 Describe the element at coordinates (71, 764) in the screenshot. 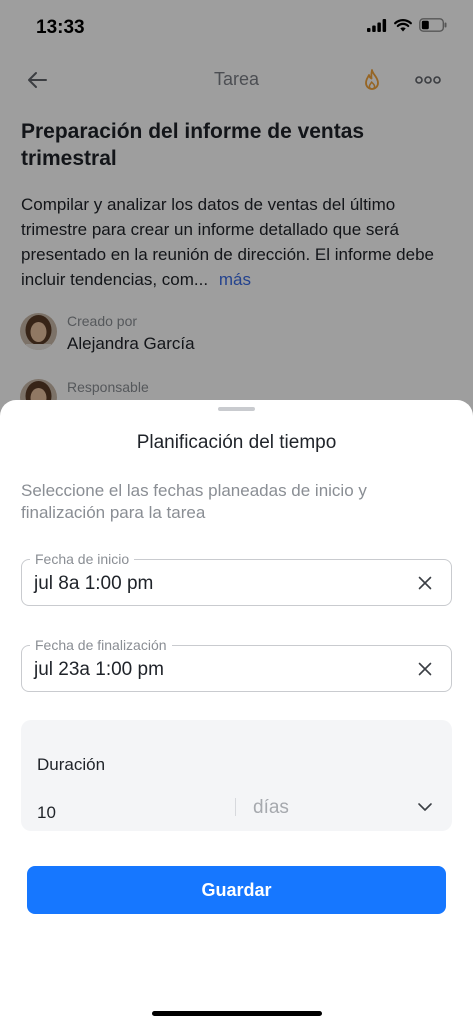

I see `duration-label: Duración` at that location.